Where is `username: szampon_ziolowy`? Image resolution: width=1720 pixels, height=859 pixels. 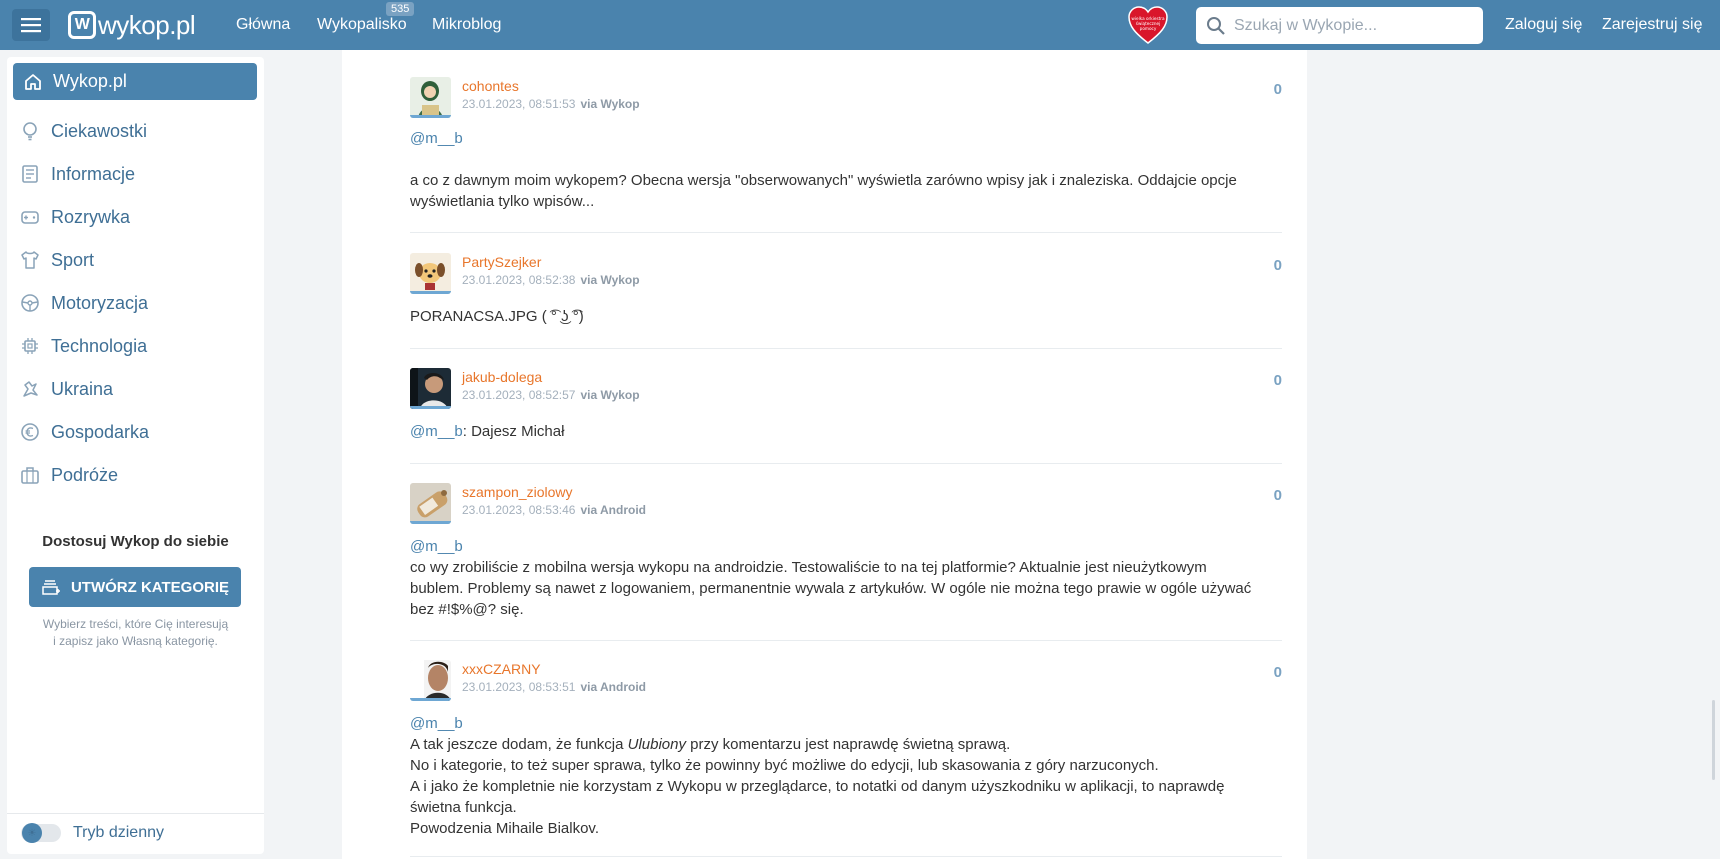 username: szampon_ziolowy is located at coordinates (517, 492).